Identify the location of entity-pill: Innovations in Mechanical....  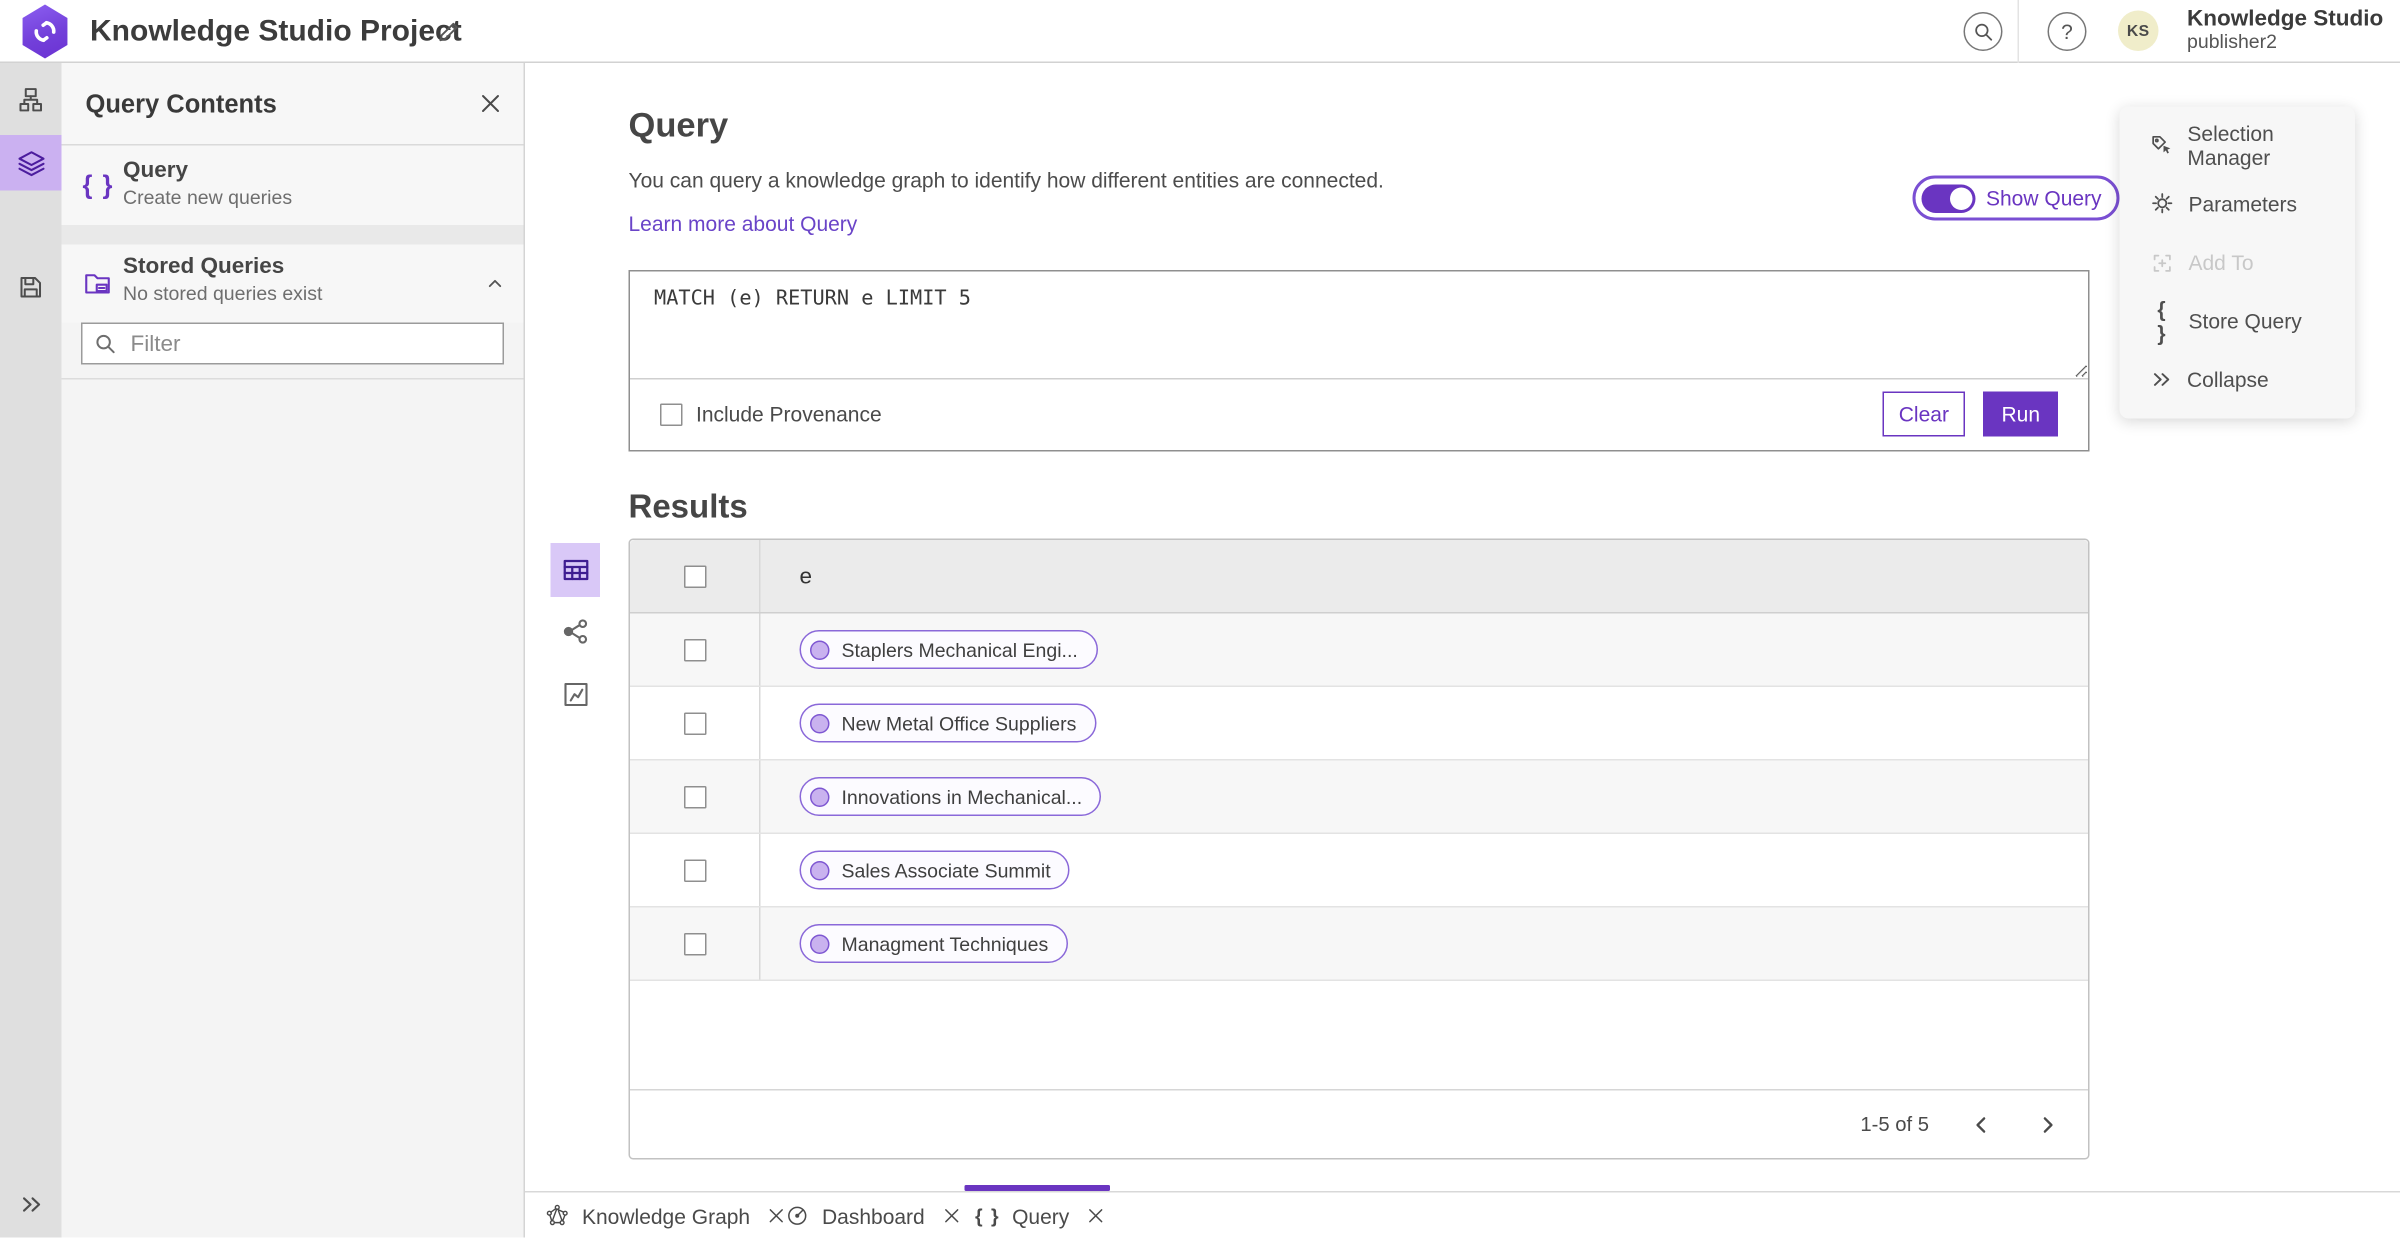
(951, 796).